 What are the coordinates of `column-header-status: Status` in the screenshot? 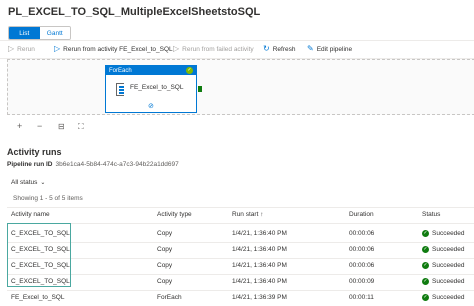 It's located at (431, 214).